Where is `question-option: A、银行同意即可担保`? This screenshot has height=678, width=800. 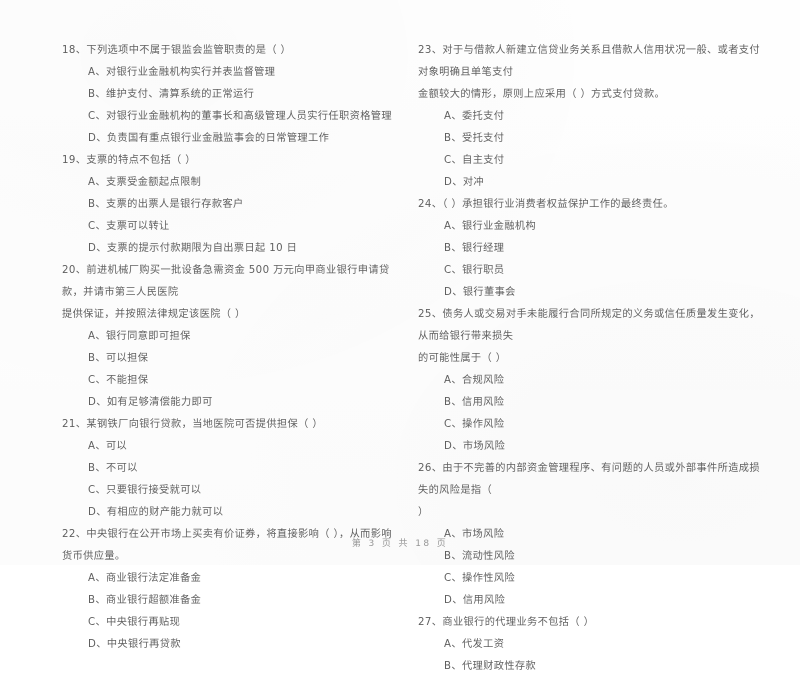 question-option: A、银行同意即可担保 is located at coordinates (240, 337).